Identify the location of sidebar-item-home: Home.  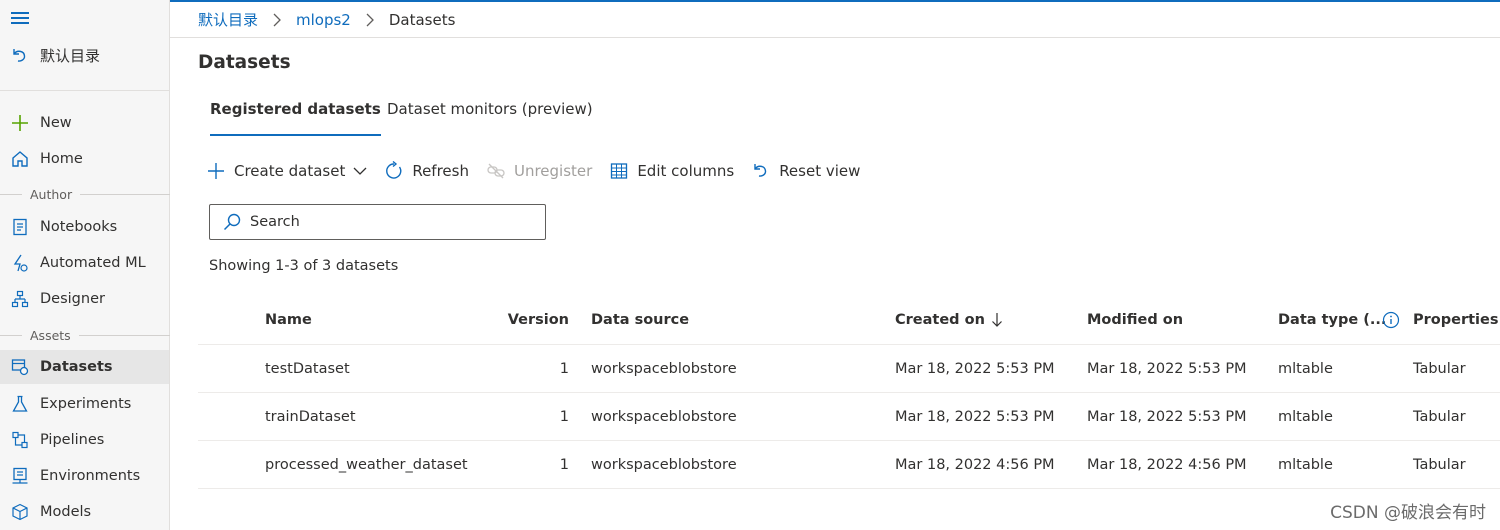
(84, 159).